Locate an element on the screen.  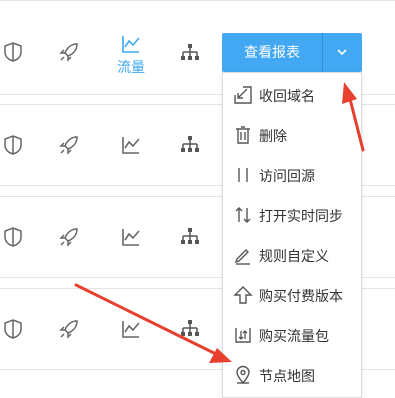
menu-item-label: 购买流量包 is located at coordinates (294, 336).